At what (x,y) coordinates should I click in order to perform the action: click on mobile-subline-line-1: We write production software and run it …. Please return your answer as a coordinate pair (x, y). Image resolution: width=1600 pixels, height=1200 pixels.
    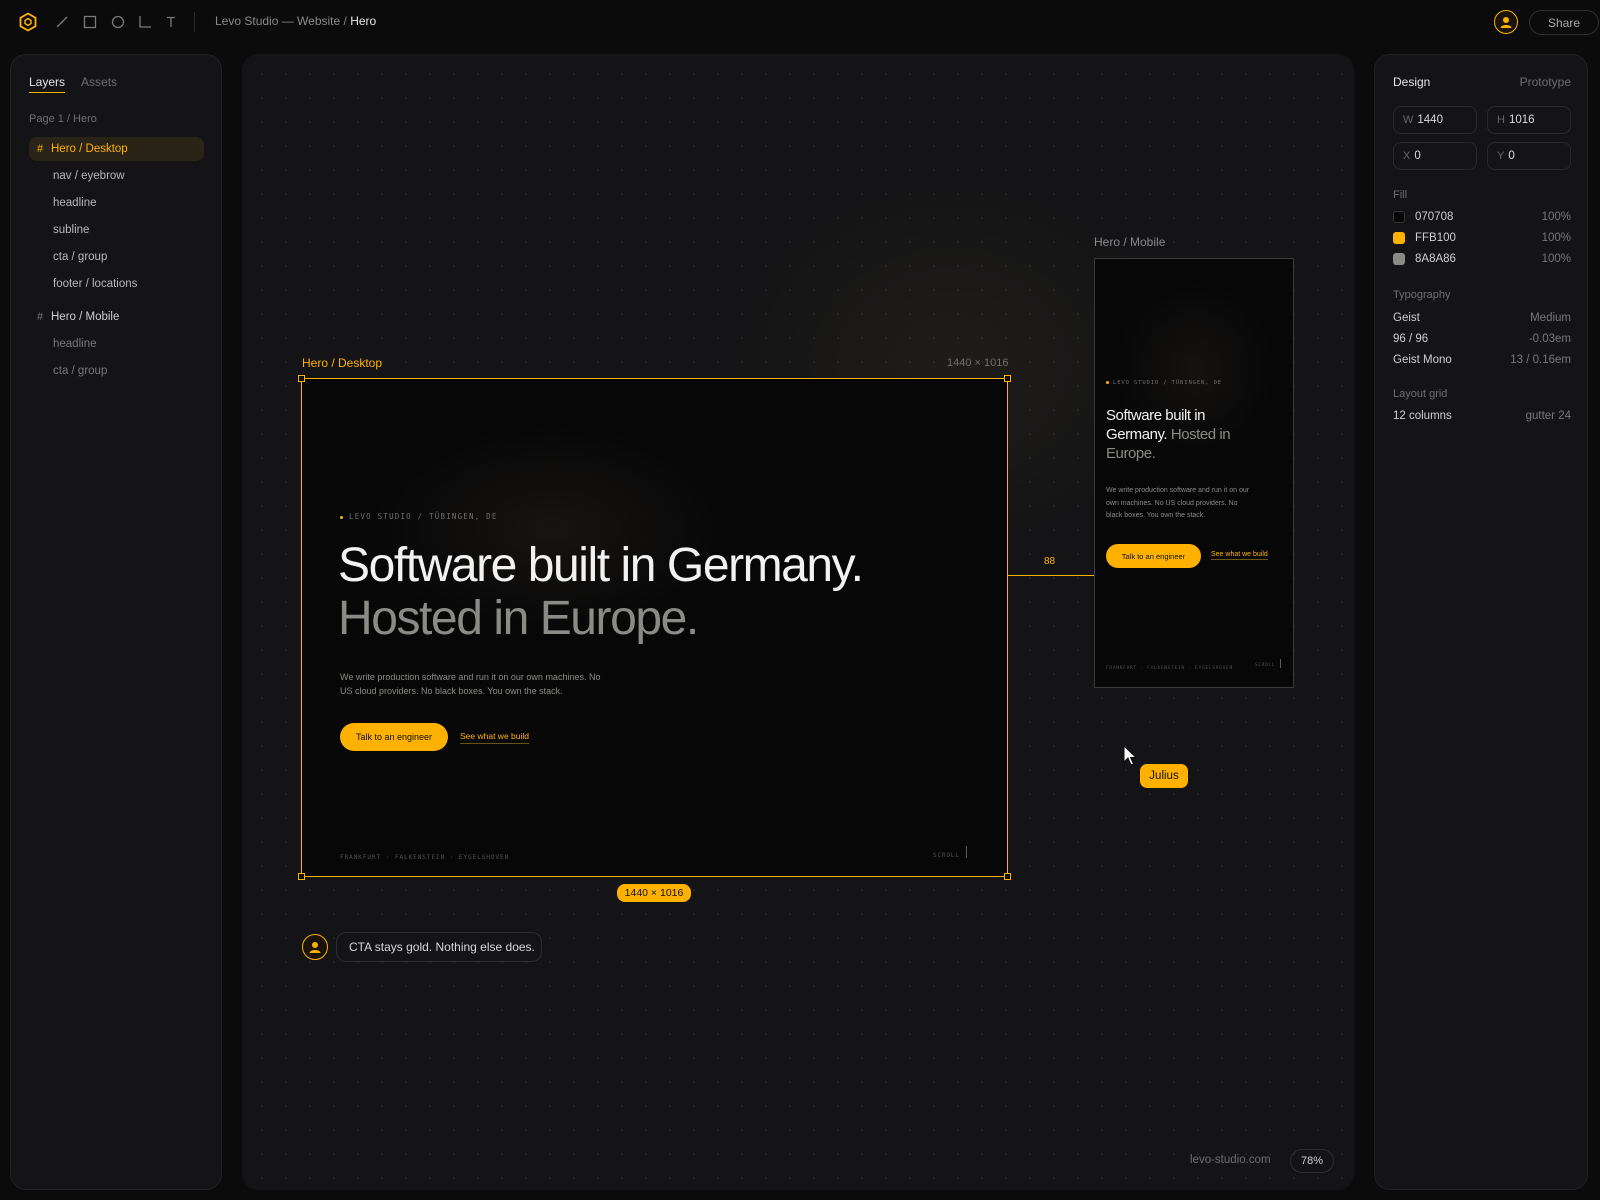
    Looking at the image, I should click on (1178, 490).